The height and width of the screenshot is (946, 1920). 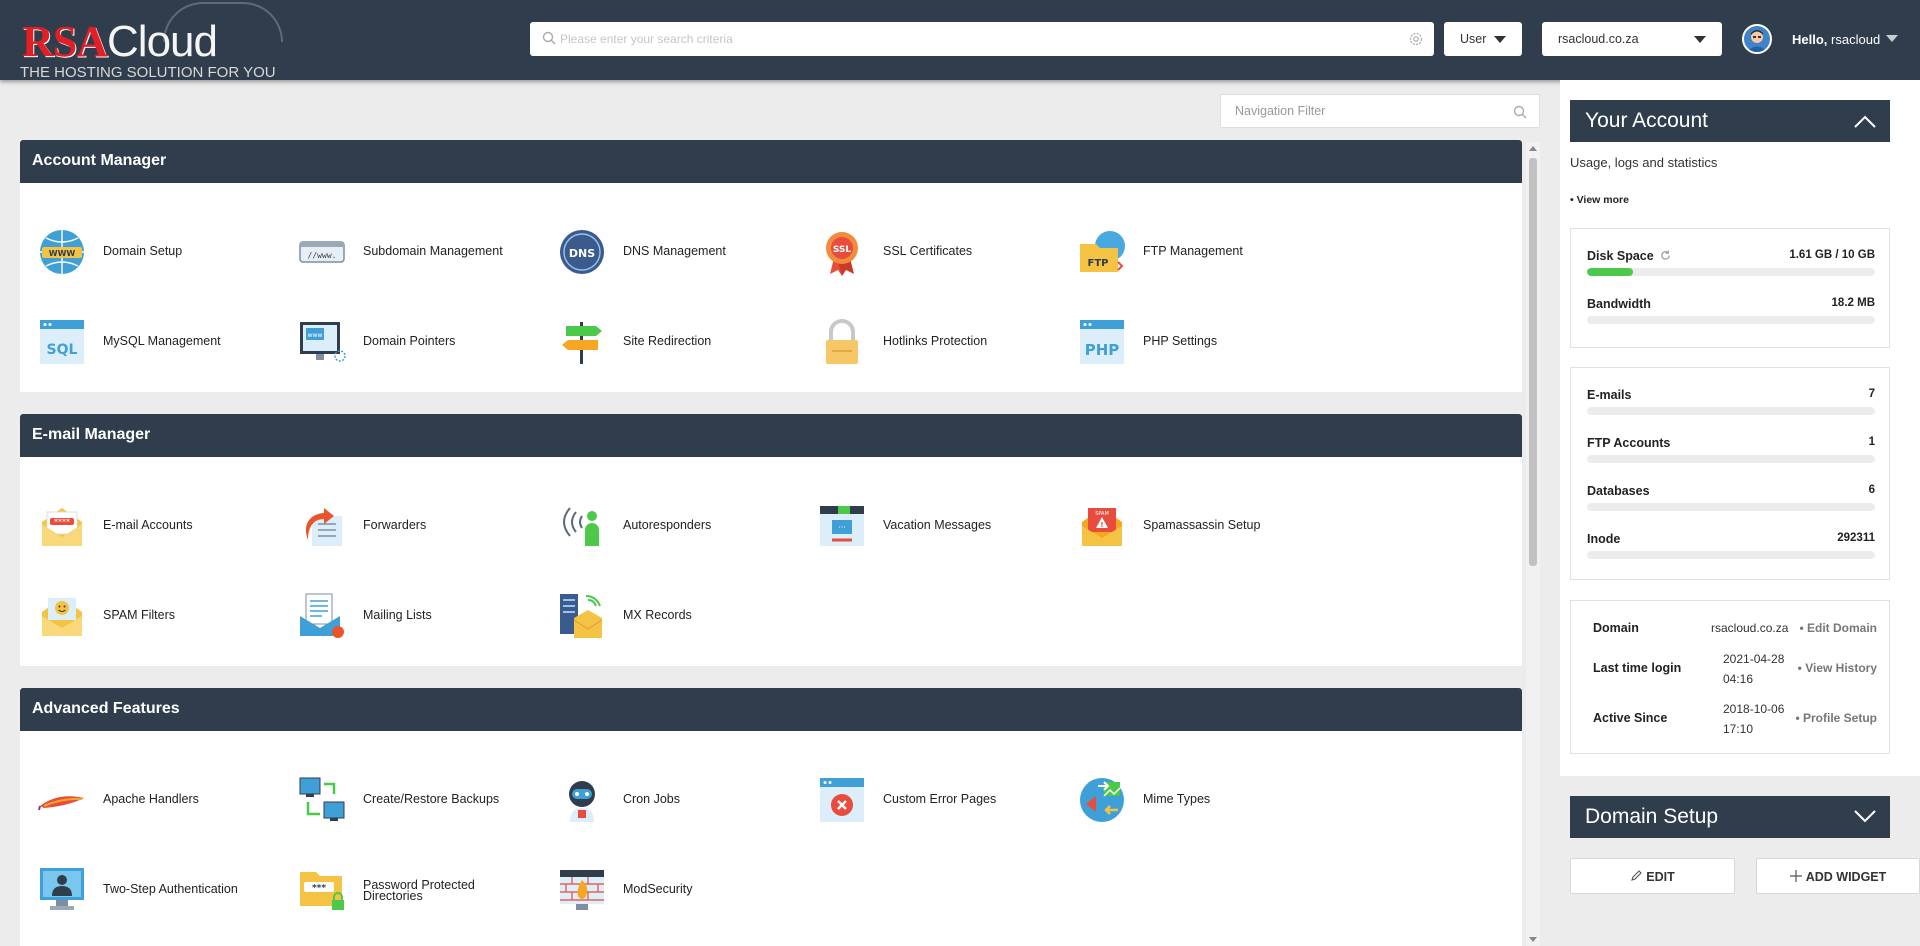 I want to click on databases-bar, so click(x=1731, y=507).